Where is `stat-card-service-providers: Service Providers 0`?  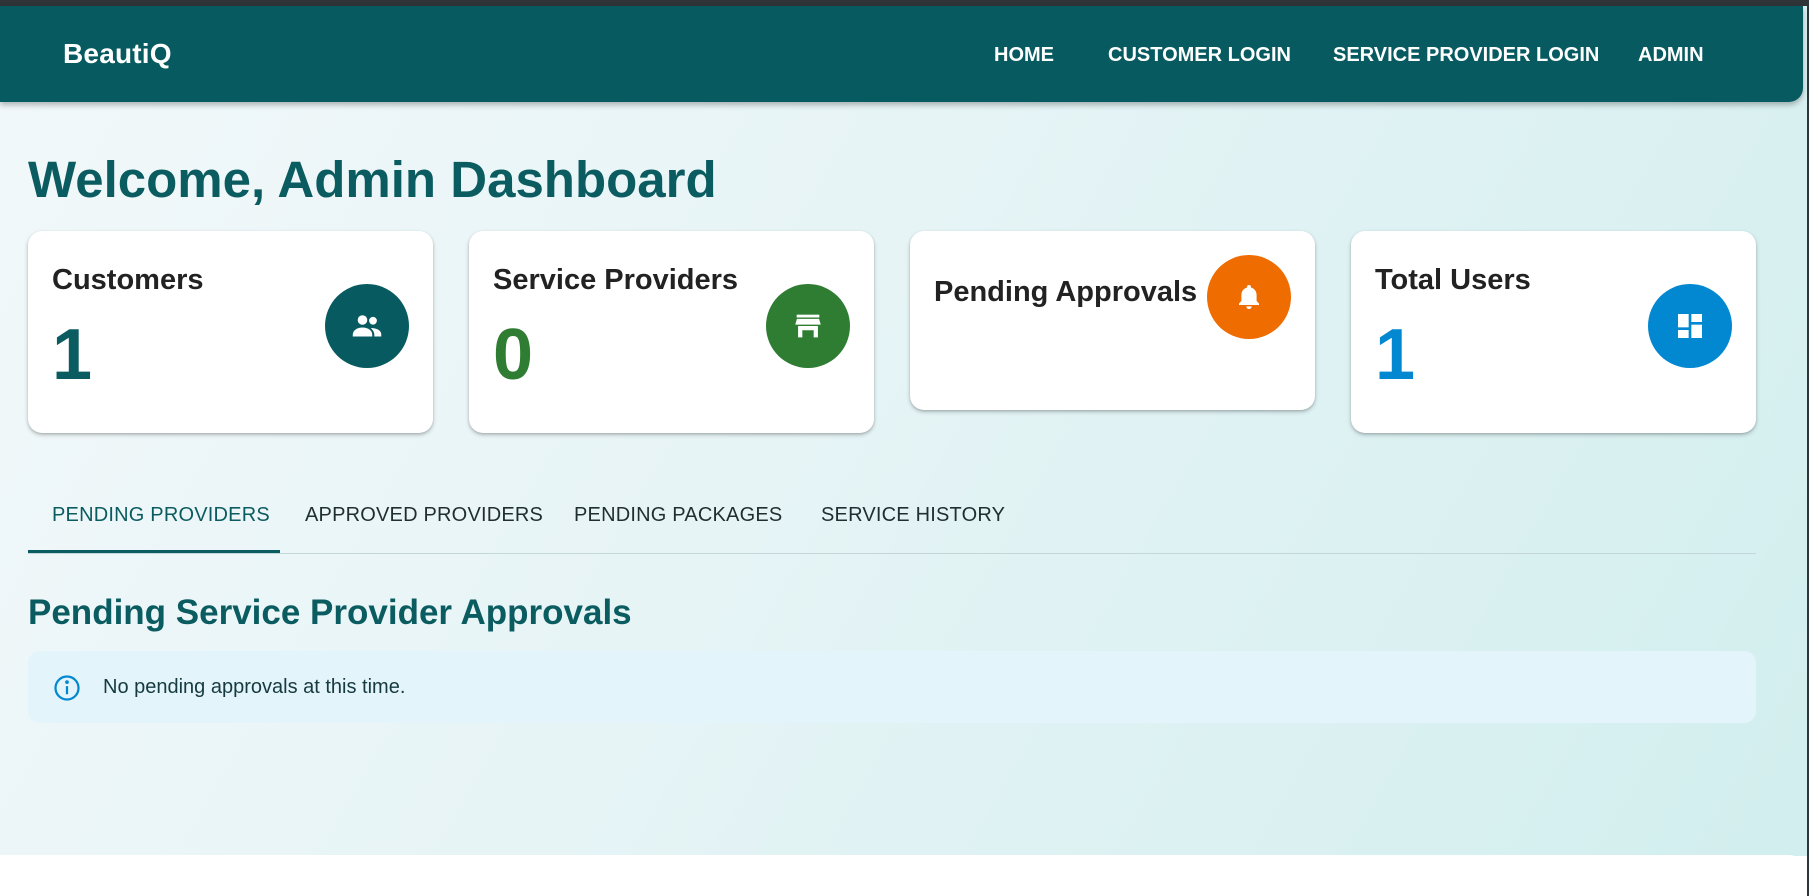 stat-card-service-providers: Service Providers 0 is located at coordinates (671, 332).